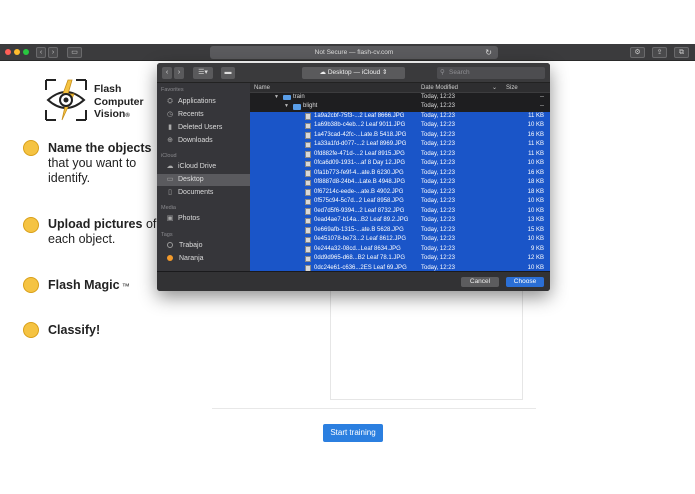  What do you see at coordinates (203, 219) in the screenshot?
I see `sidebar-item-photos: ▣ Photos` at bounding box center [203, 219].